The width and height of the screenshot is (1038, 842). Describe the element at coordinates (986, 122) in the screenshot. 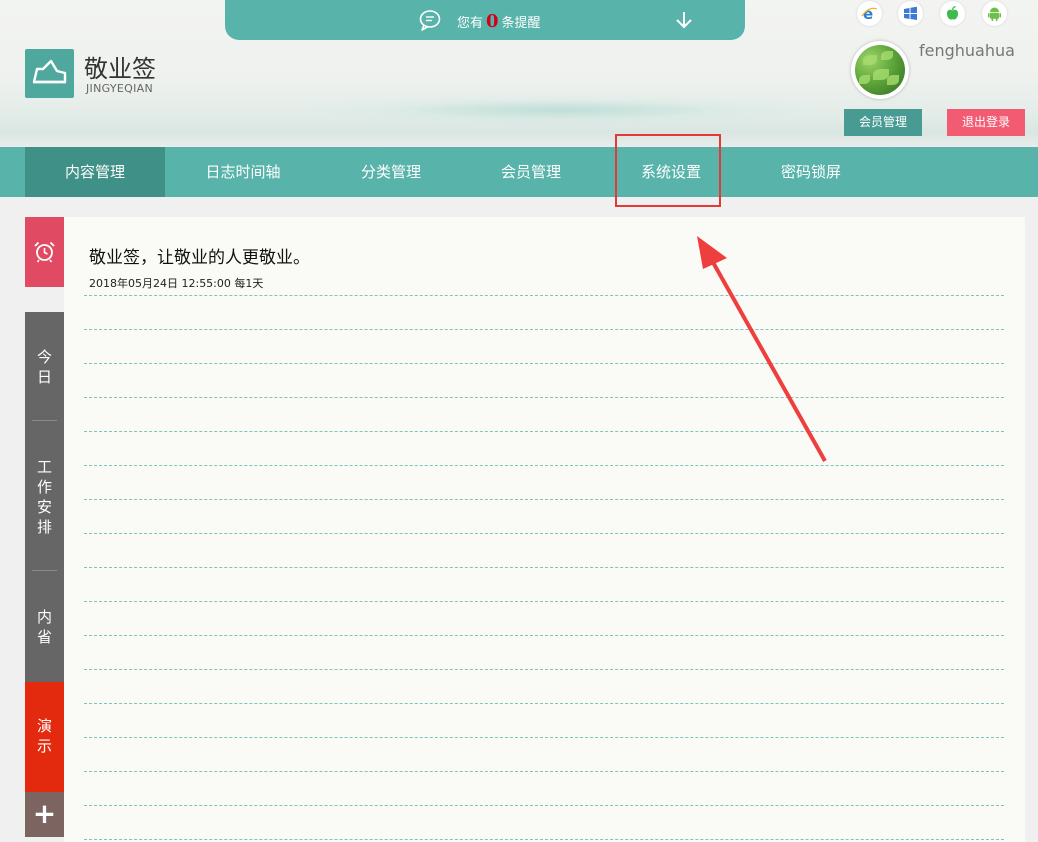

I see `logout-button: 退出登录` at that location.